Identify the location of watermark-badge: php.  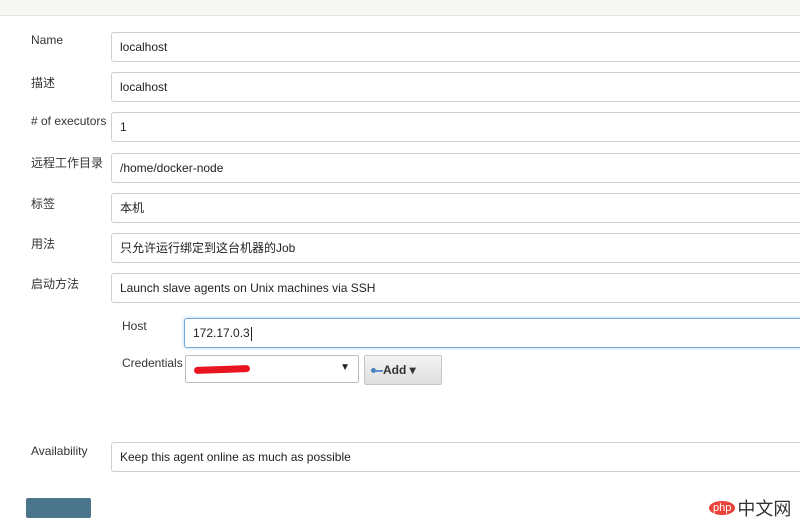
(722, 508).